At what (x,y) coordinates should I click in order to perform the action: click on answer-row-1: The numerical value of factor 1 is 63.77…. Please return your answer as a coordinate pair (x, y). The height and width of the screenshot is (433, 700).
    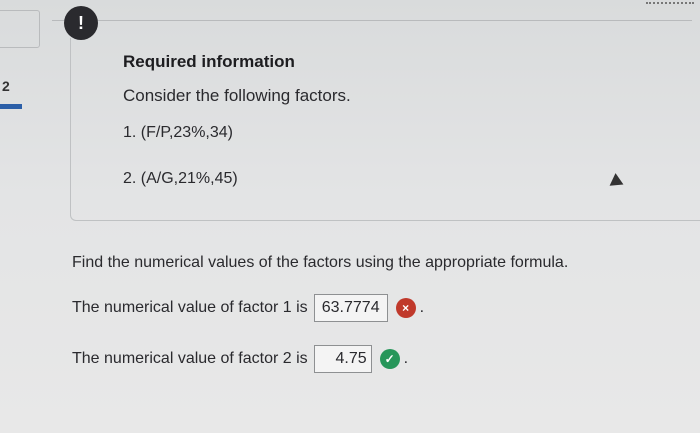
    Looking at the image, I should click on (248, 308).